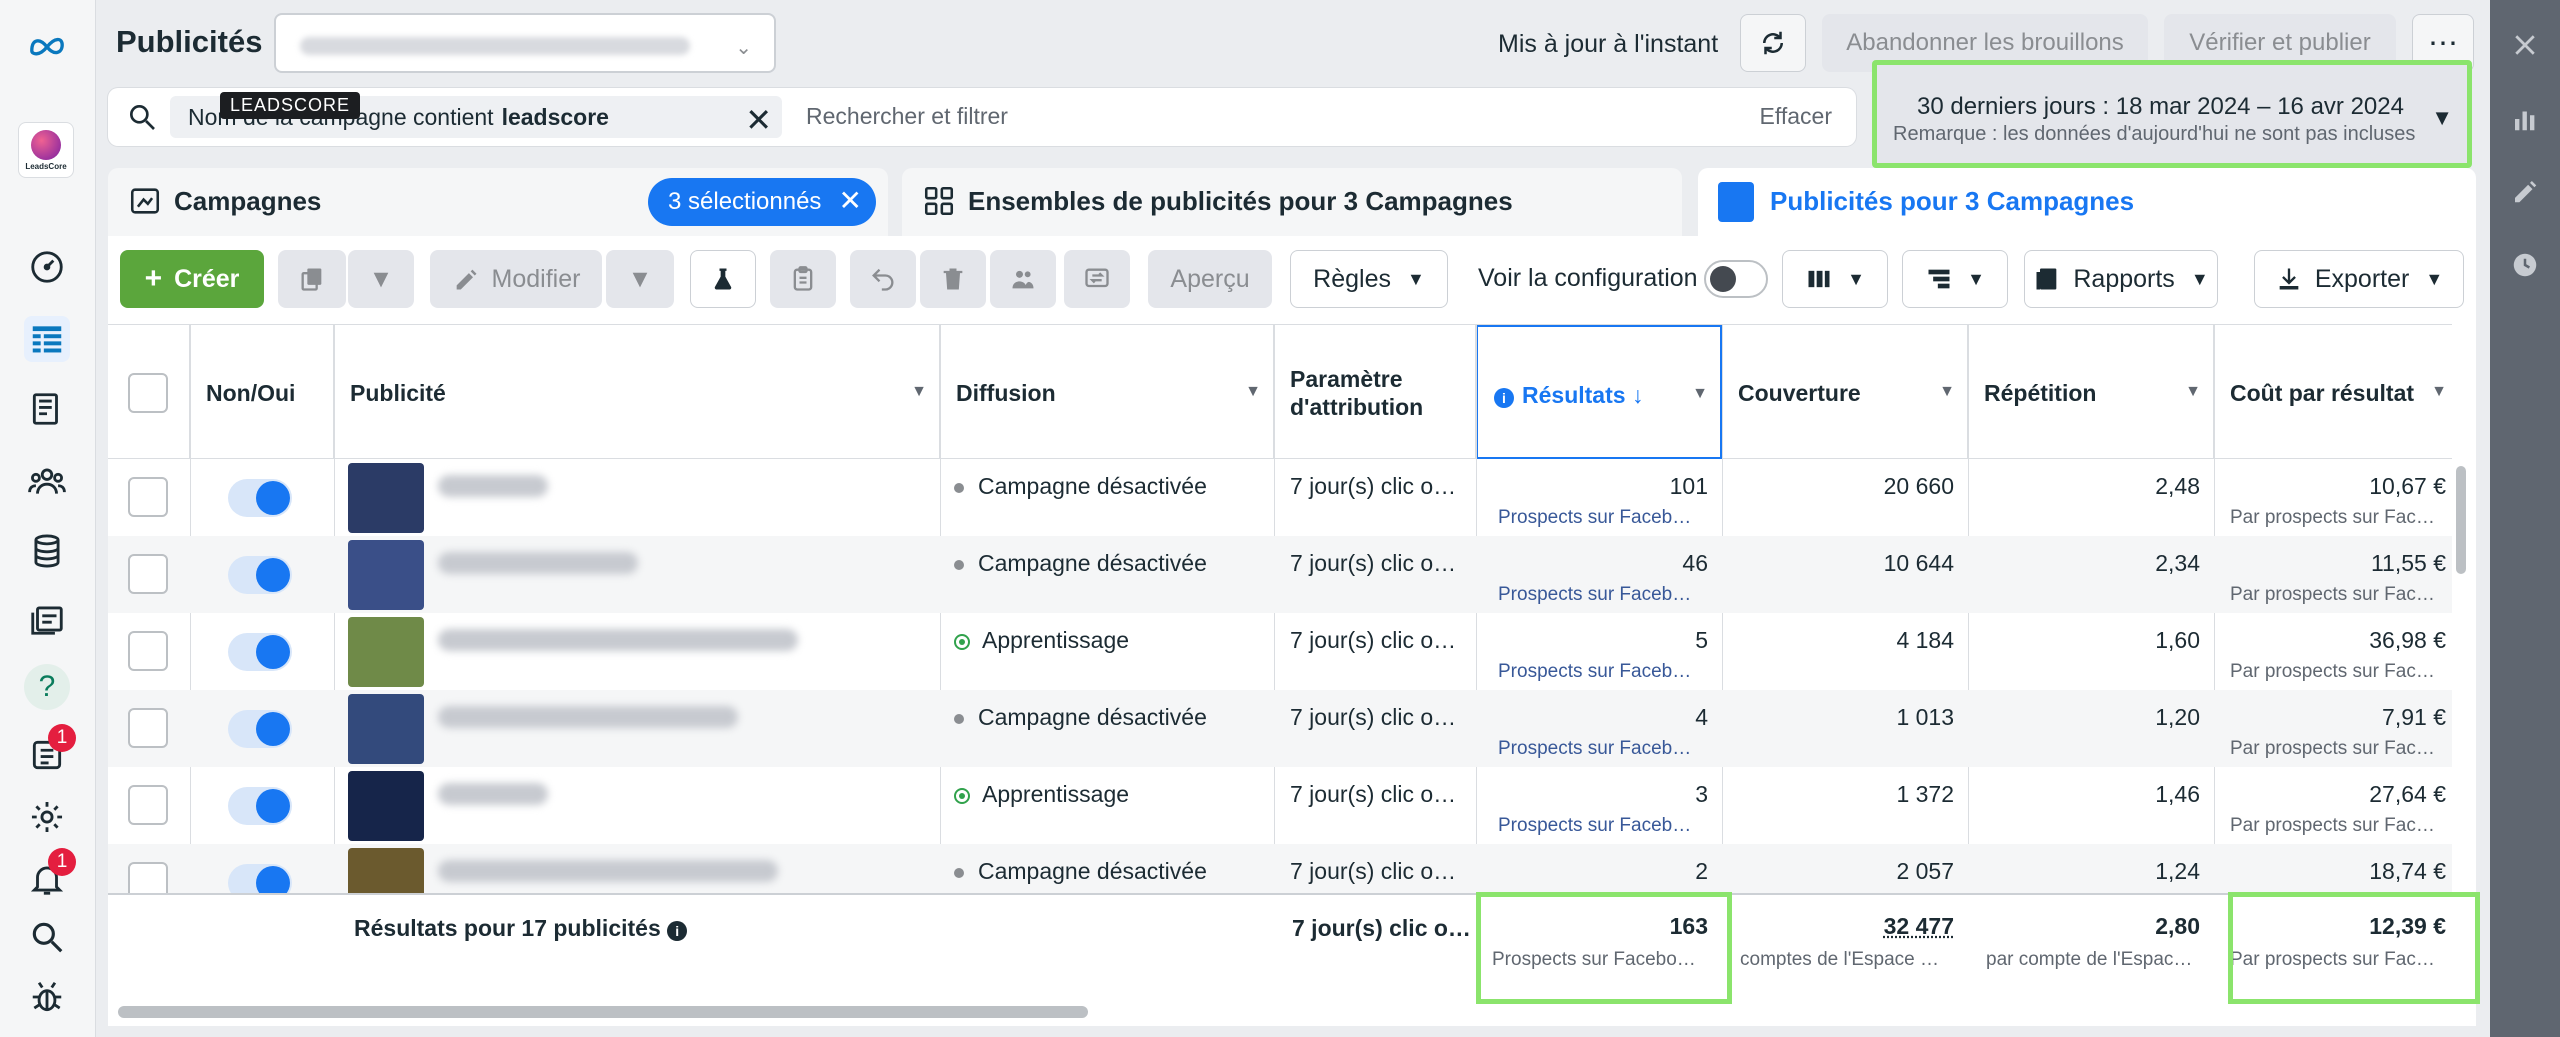 This screenshot has width=2560, height=1037. What do you see at coordinates (1599, 392) in the screenshot?
I see `header-results: i Résultats ↓ ▼` at bounding box center [1599, 392].